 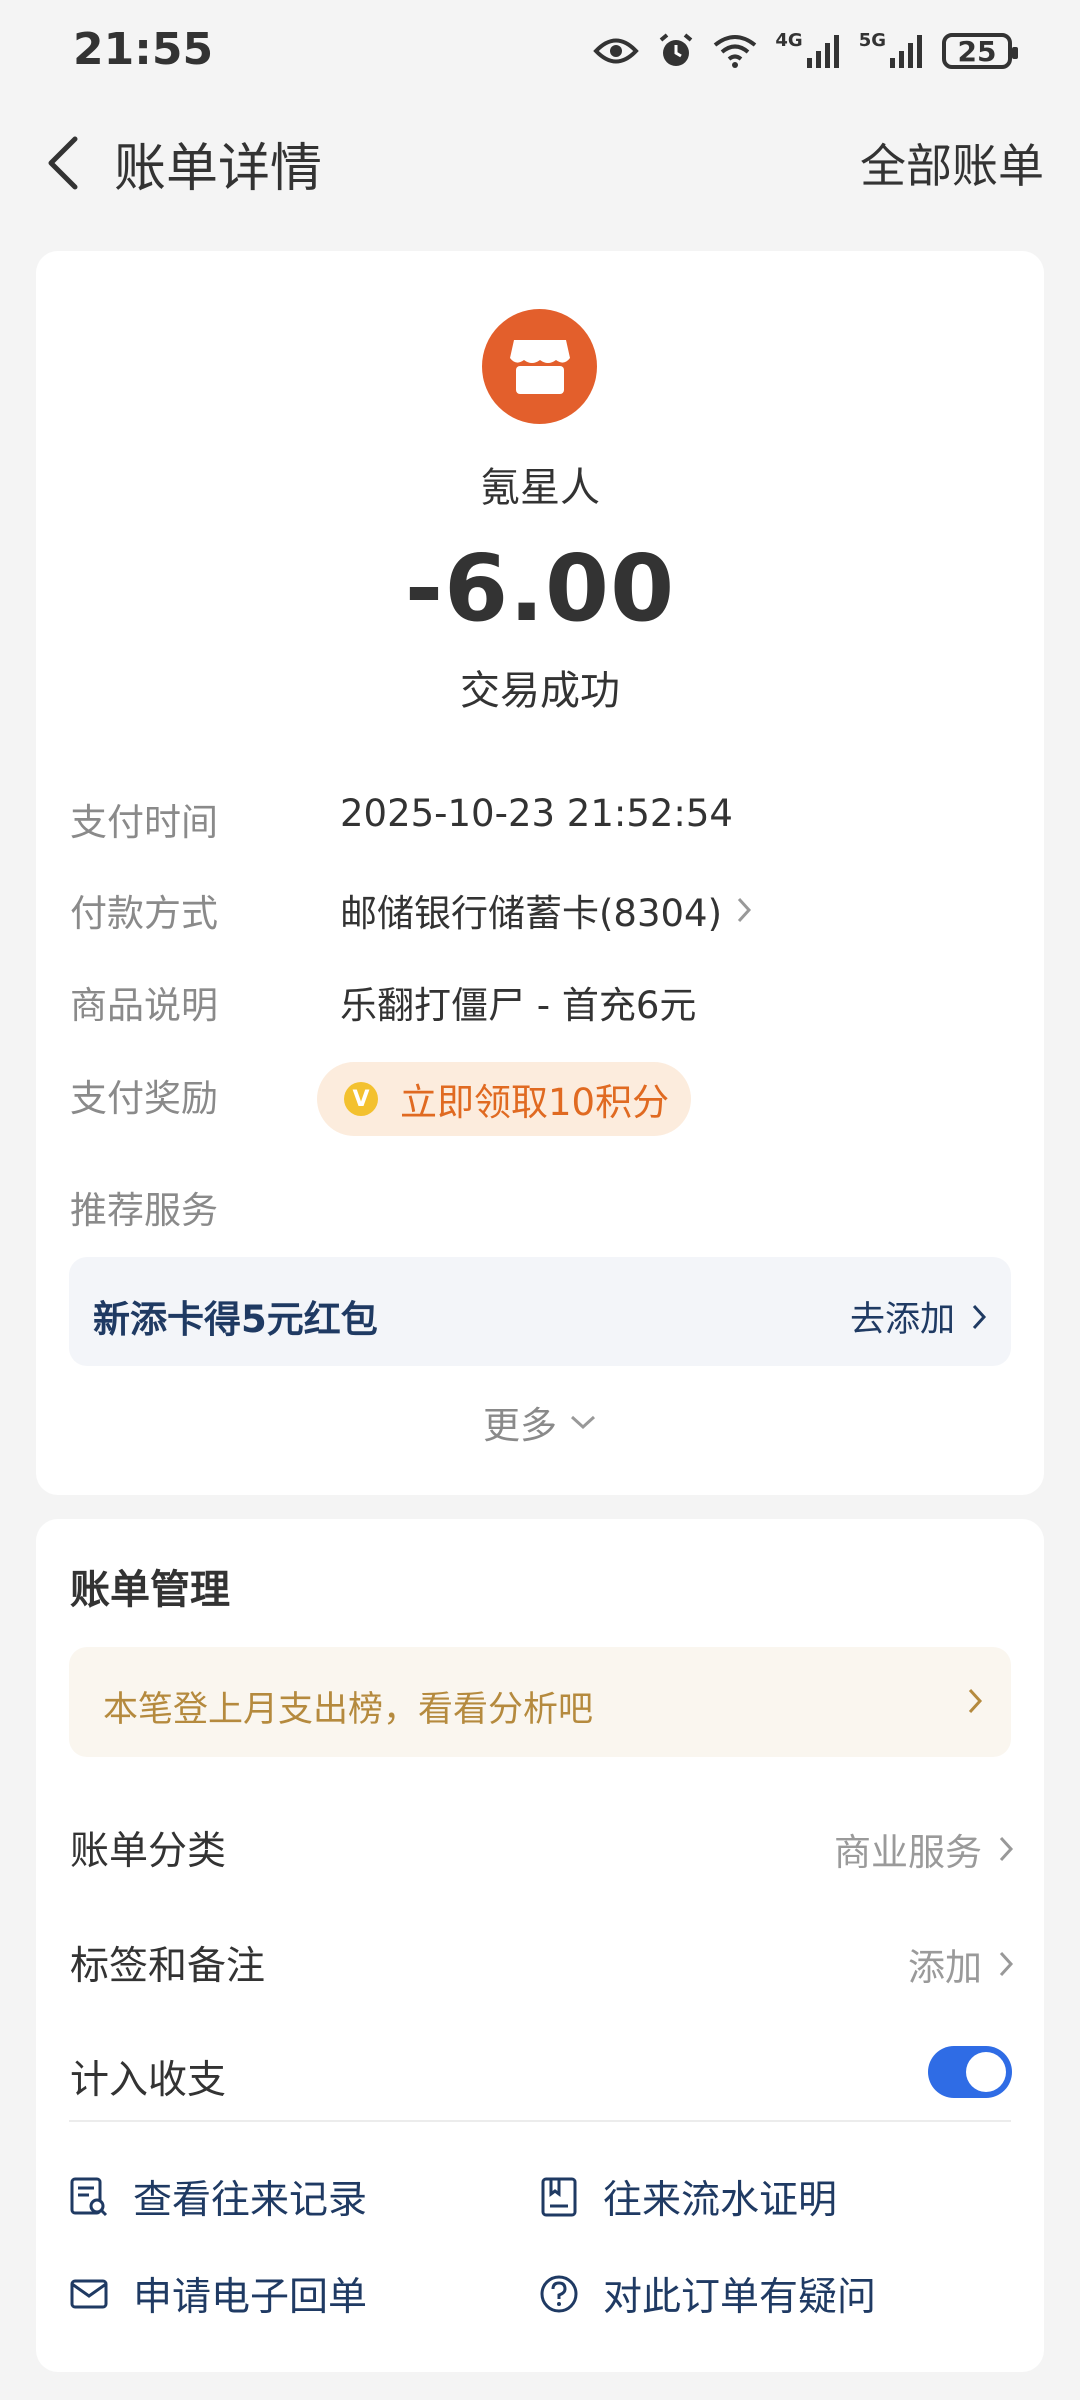 I want to click on tags-label: 标签和备注, so click(x=168, y=1966).